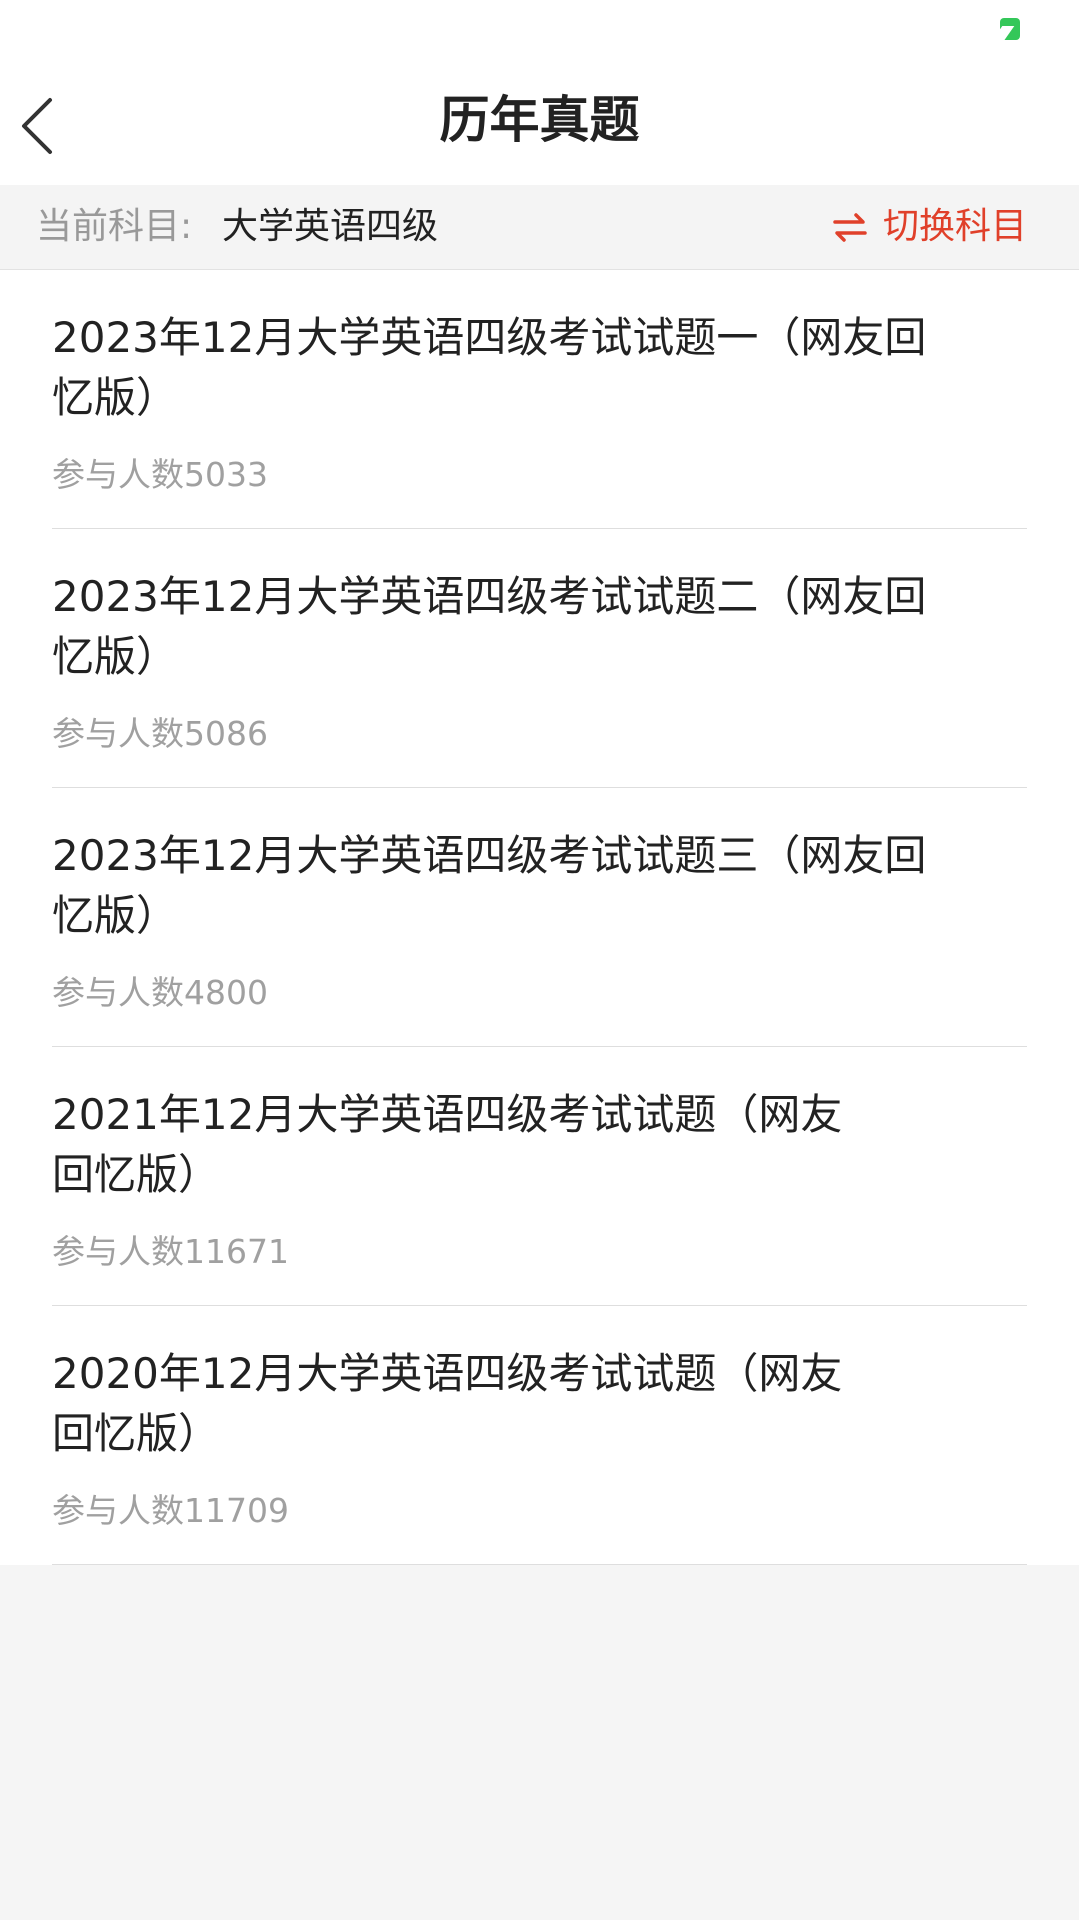  Describe the element at coordinates (502, 368) in the screenshot. I see `item-title: 2023年12月大学英语四级考试试题一（网友回 忆版）` at that location.